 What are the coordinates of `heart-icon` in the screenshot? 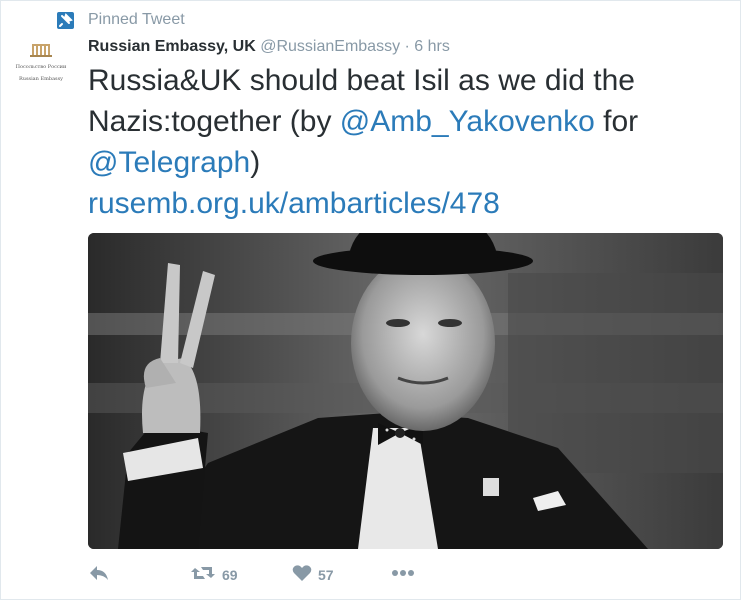 It's located at (302, 575).